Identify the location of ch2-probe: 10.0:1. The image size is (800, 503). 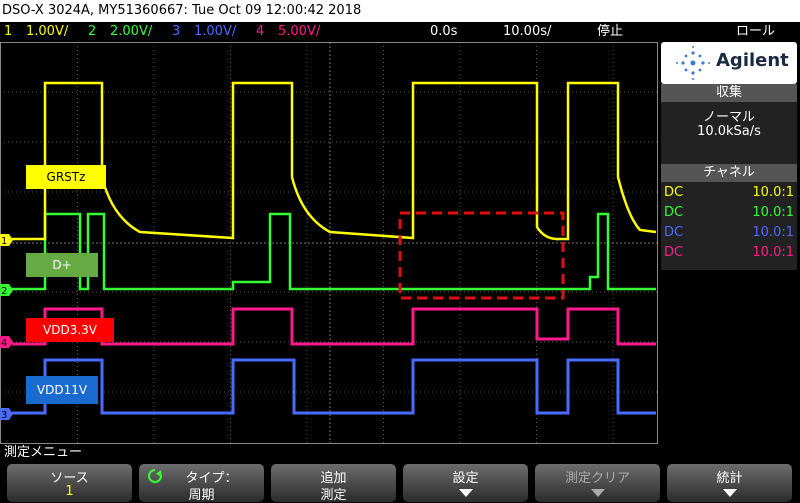
(773, 212).